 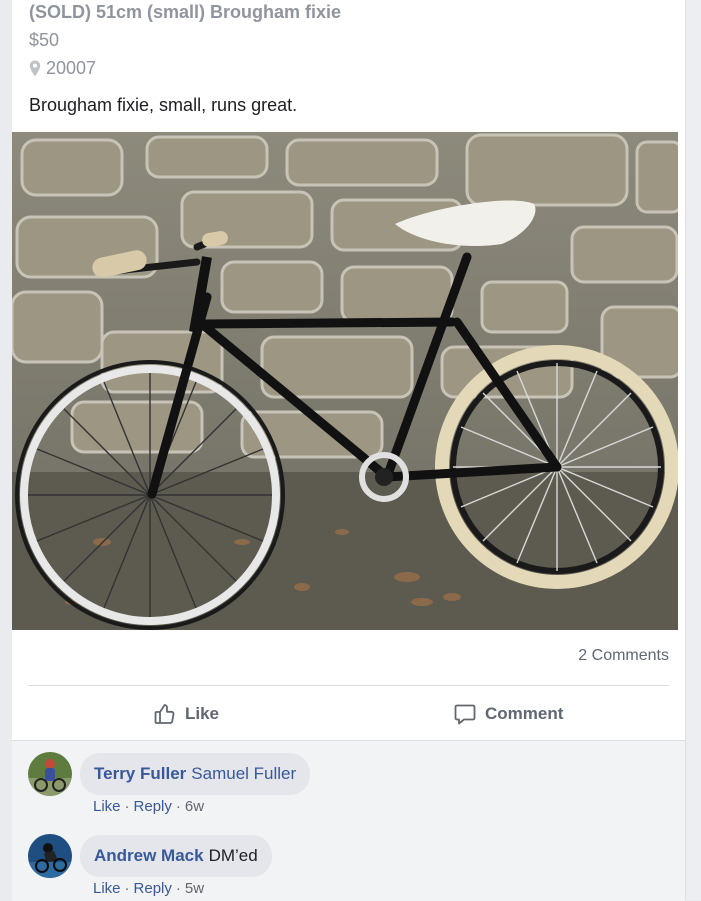 I want to click on comment-time: 6w, so click(x=194, y=806).